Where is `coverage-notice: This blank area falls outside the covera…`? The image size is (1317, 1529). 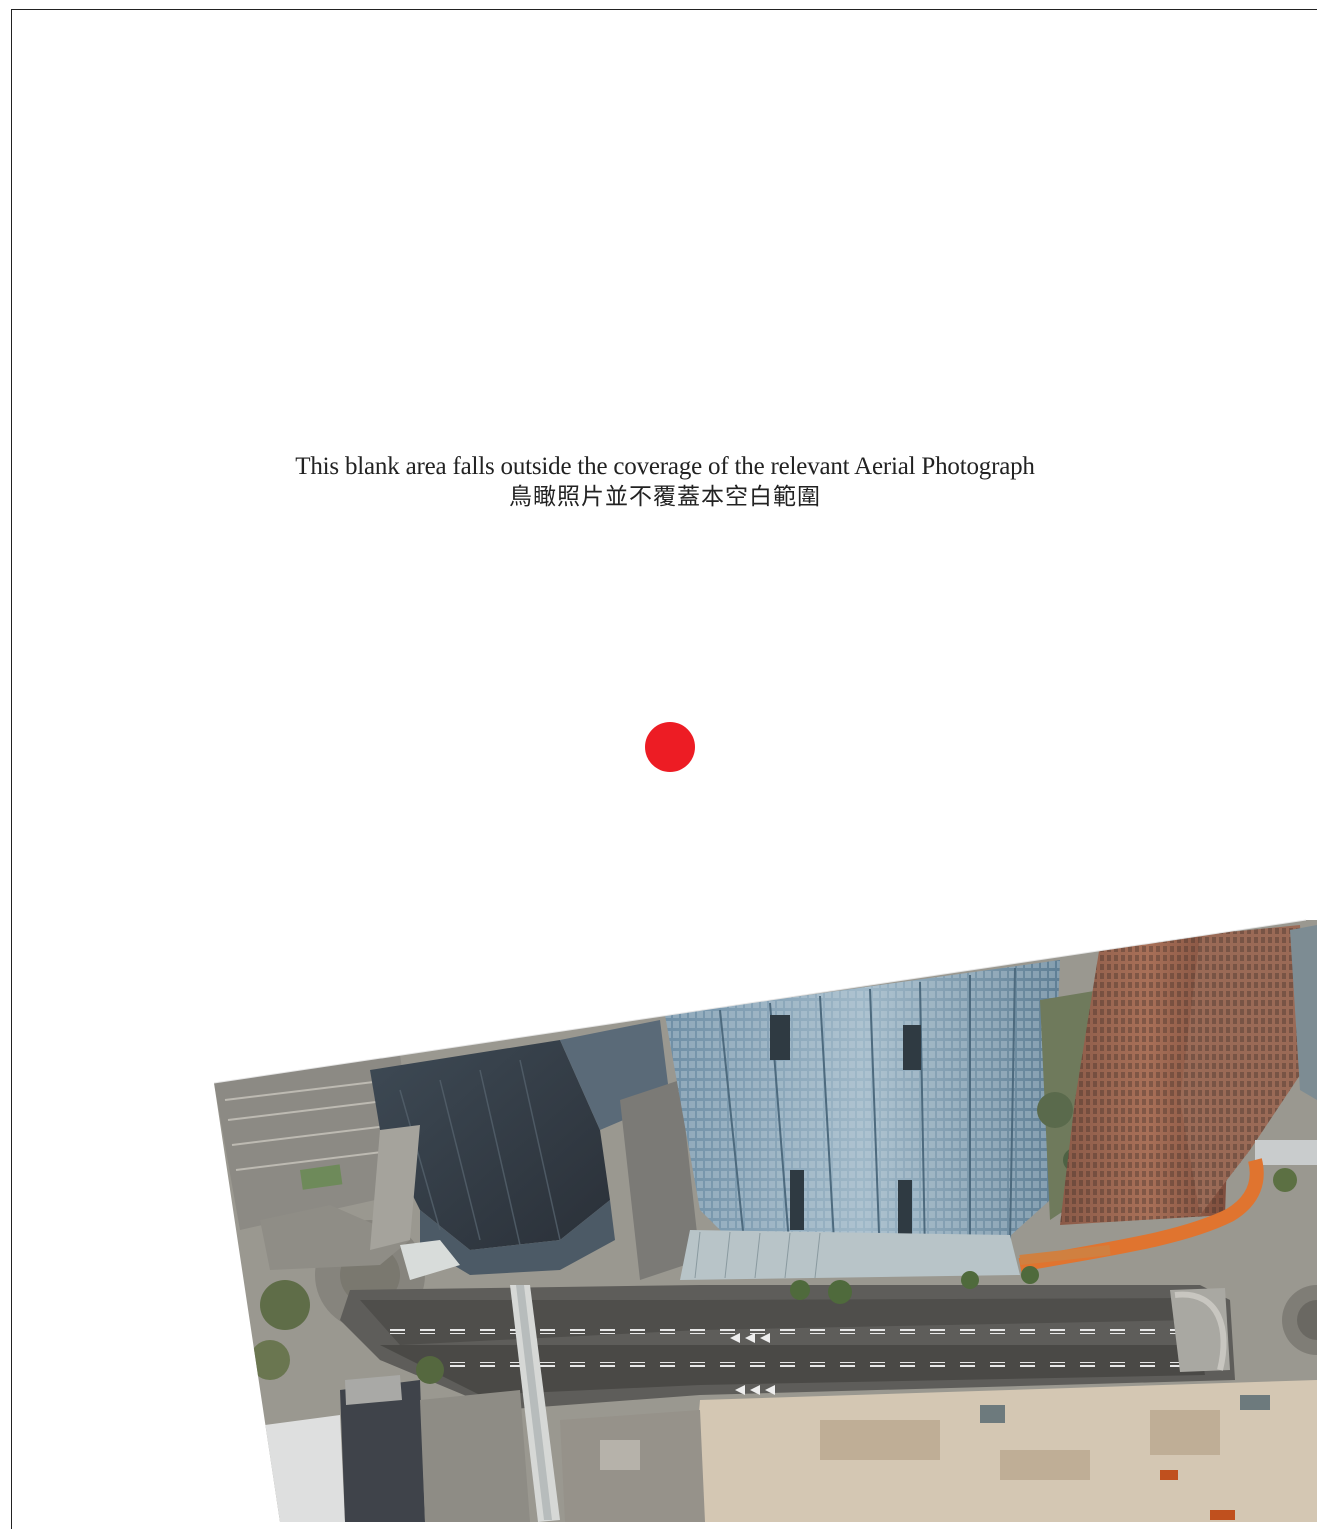
coverage-notice: This blank area falls outside the covera… is located at coordinates (658, 482).